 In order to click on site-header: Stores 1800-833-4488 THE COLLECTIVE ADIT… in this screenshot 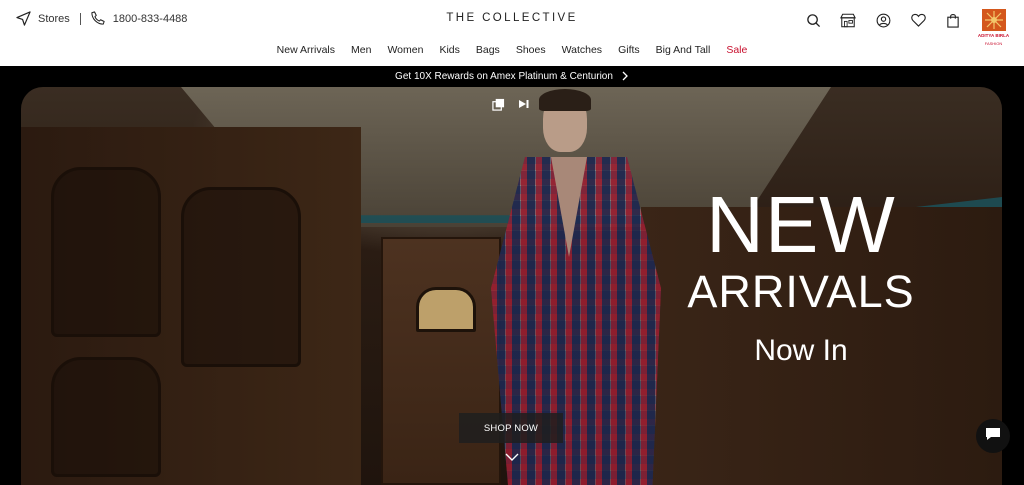, I will do `click(512, 33)`.